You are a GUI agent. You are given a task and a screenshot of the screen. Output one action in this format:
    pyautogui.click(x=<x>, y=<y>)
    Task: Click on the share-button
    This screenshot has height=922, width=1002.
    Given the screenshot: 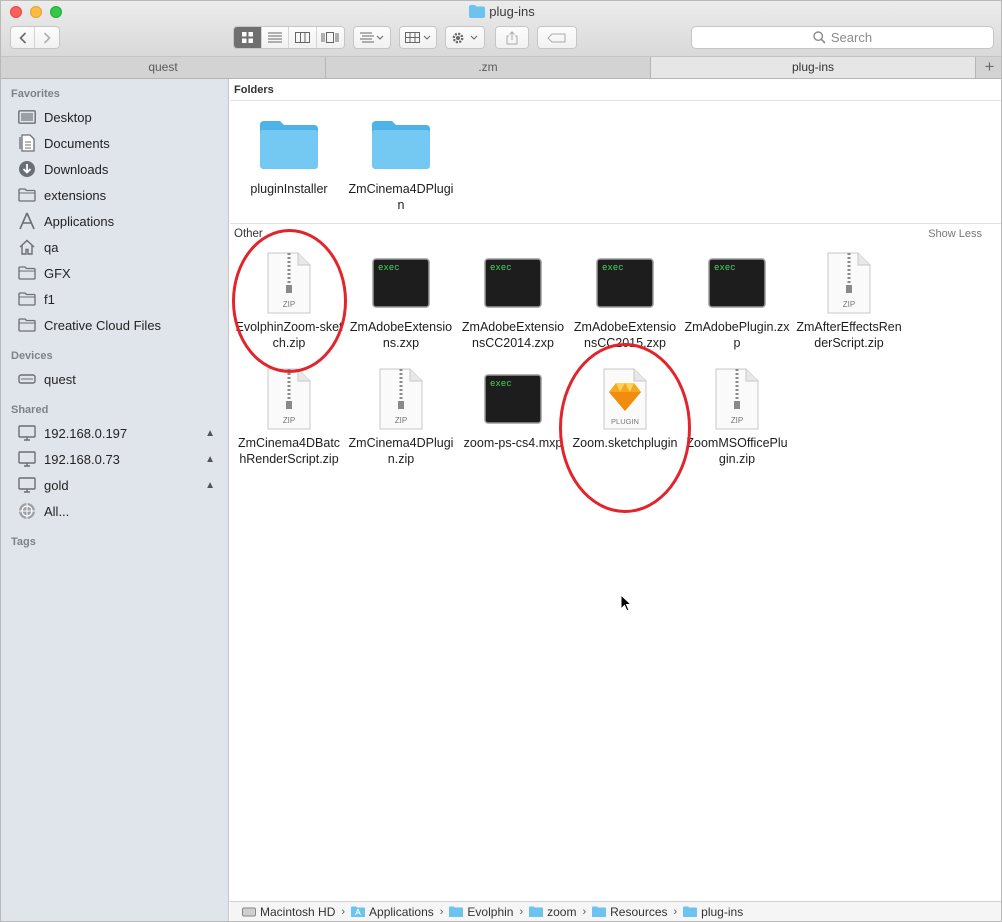 What is the action you would take?
    pyautogui.click(x=512, y=37)
    